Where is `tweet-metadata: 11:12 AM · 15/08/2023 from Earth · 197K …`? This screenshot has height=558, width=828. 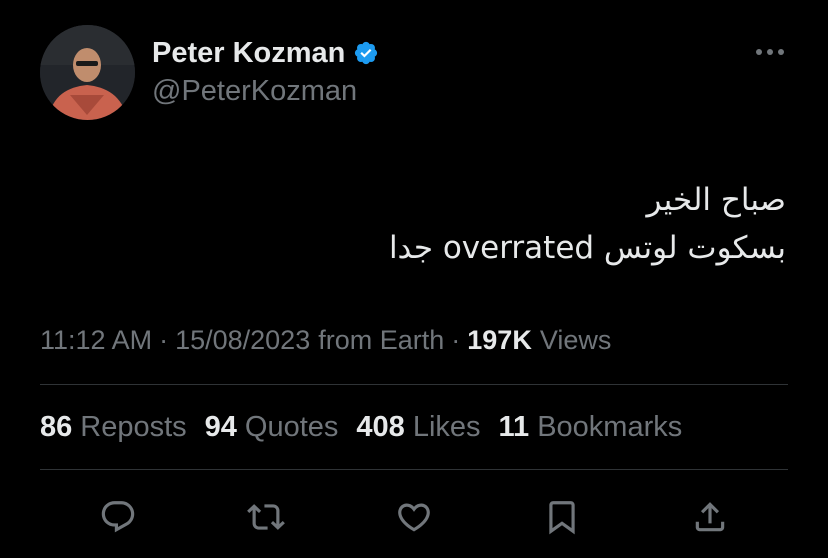
tweet-metadata: 11:12 AM · 15/08/2023 from Earth · 197K … is located at coordinates (325, 340).